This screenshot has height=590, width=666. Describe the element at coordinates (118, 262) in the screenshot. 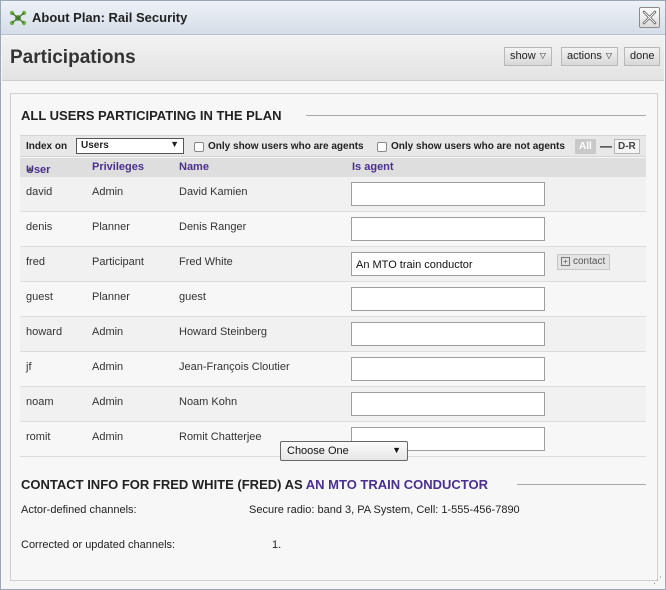

I see `privileges-cell: Participant` at that location.